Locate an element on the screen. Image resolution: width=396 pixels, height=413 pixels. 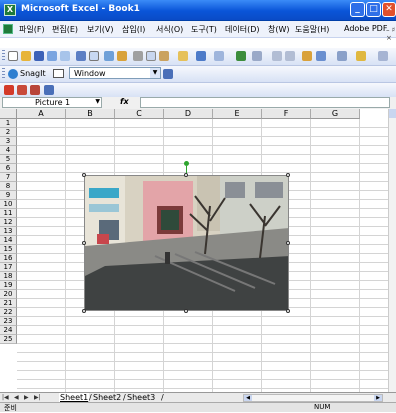
document-window-controls: – ♯ × is located at coordinates (391, 34).